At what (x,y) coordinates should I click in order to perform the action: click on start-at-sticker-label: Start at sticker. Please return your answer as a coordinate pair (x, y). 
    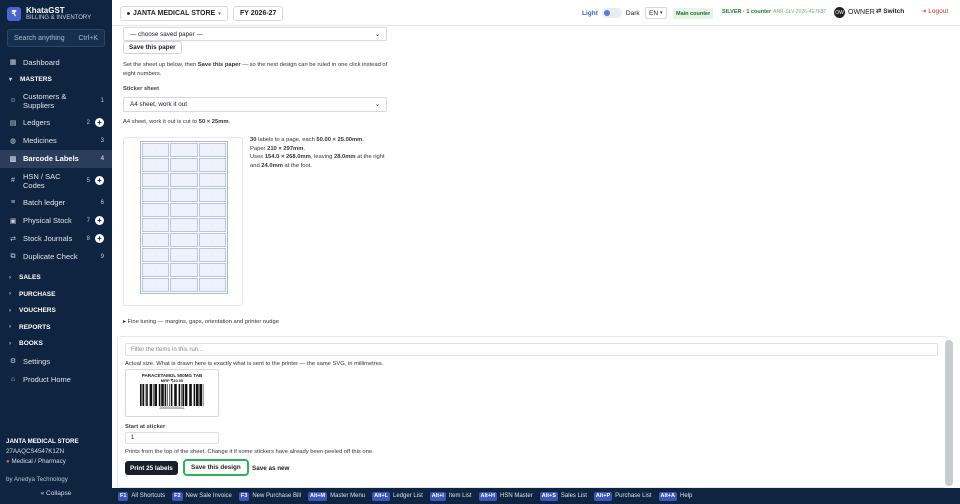
    Looking at the image, I should click on (145, 427).